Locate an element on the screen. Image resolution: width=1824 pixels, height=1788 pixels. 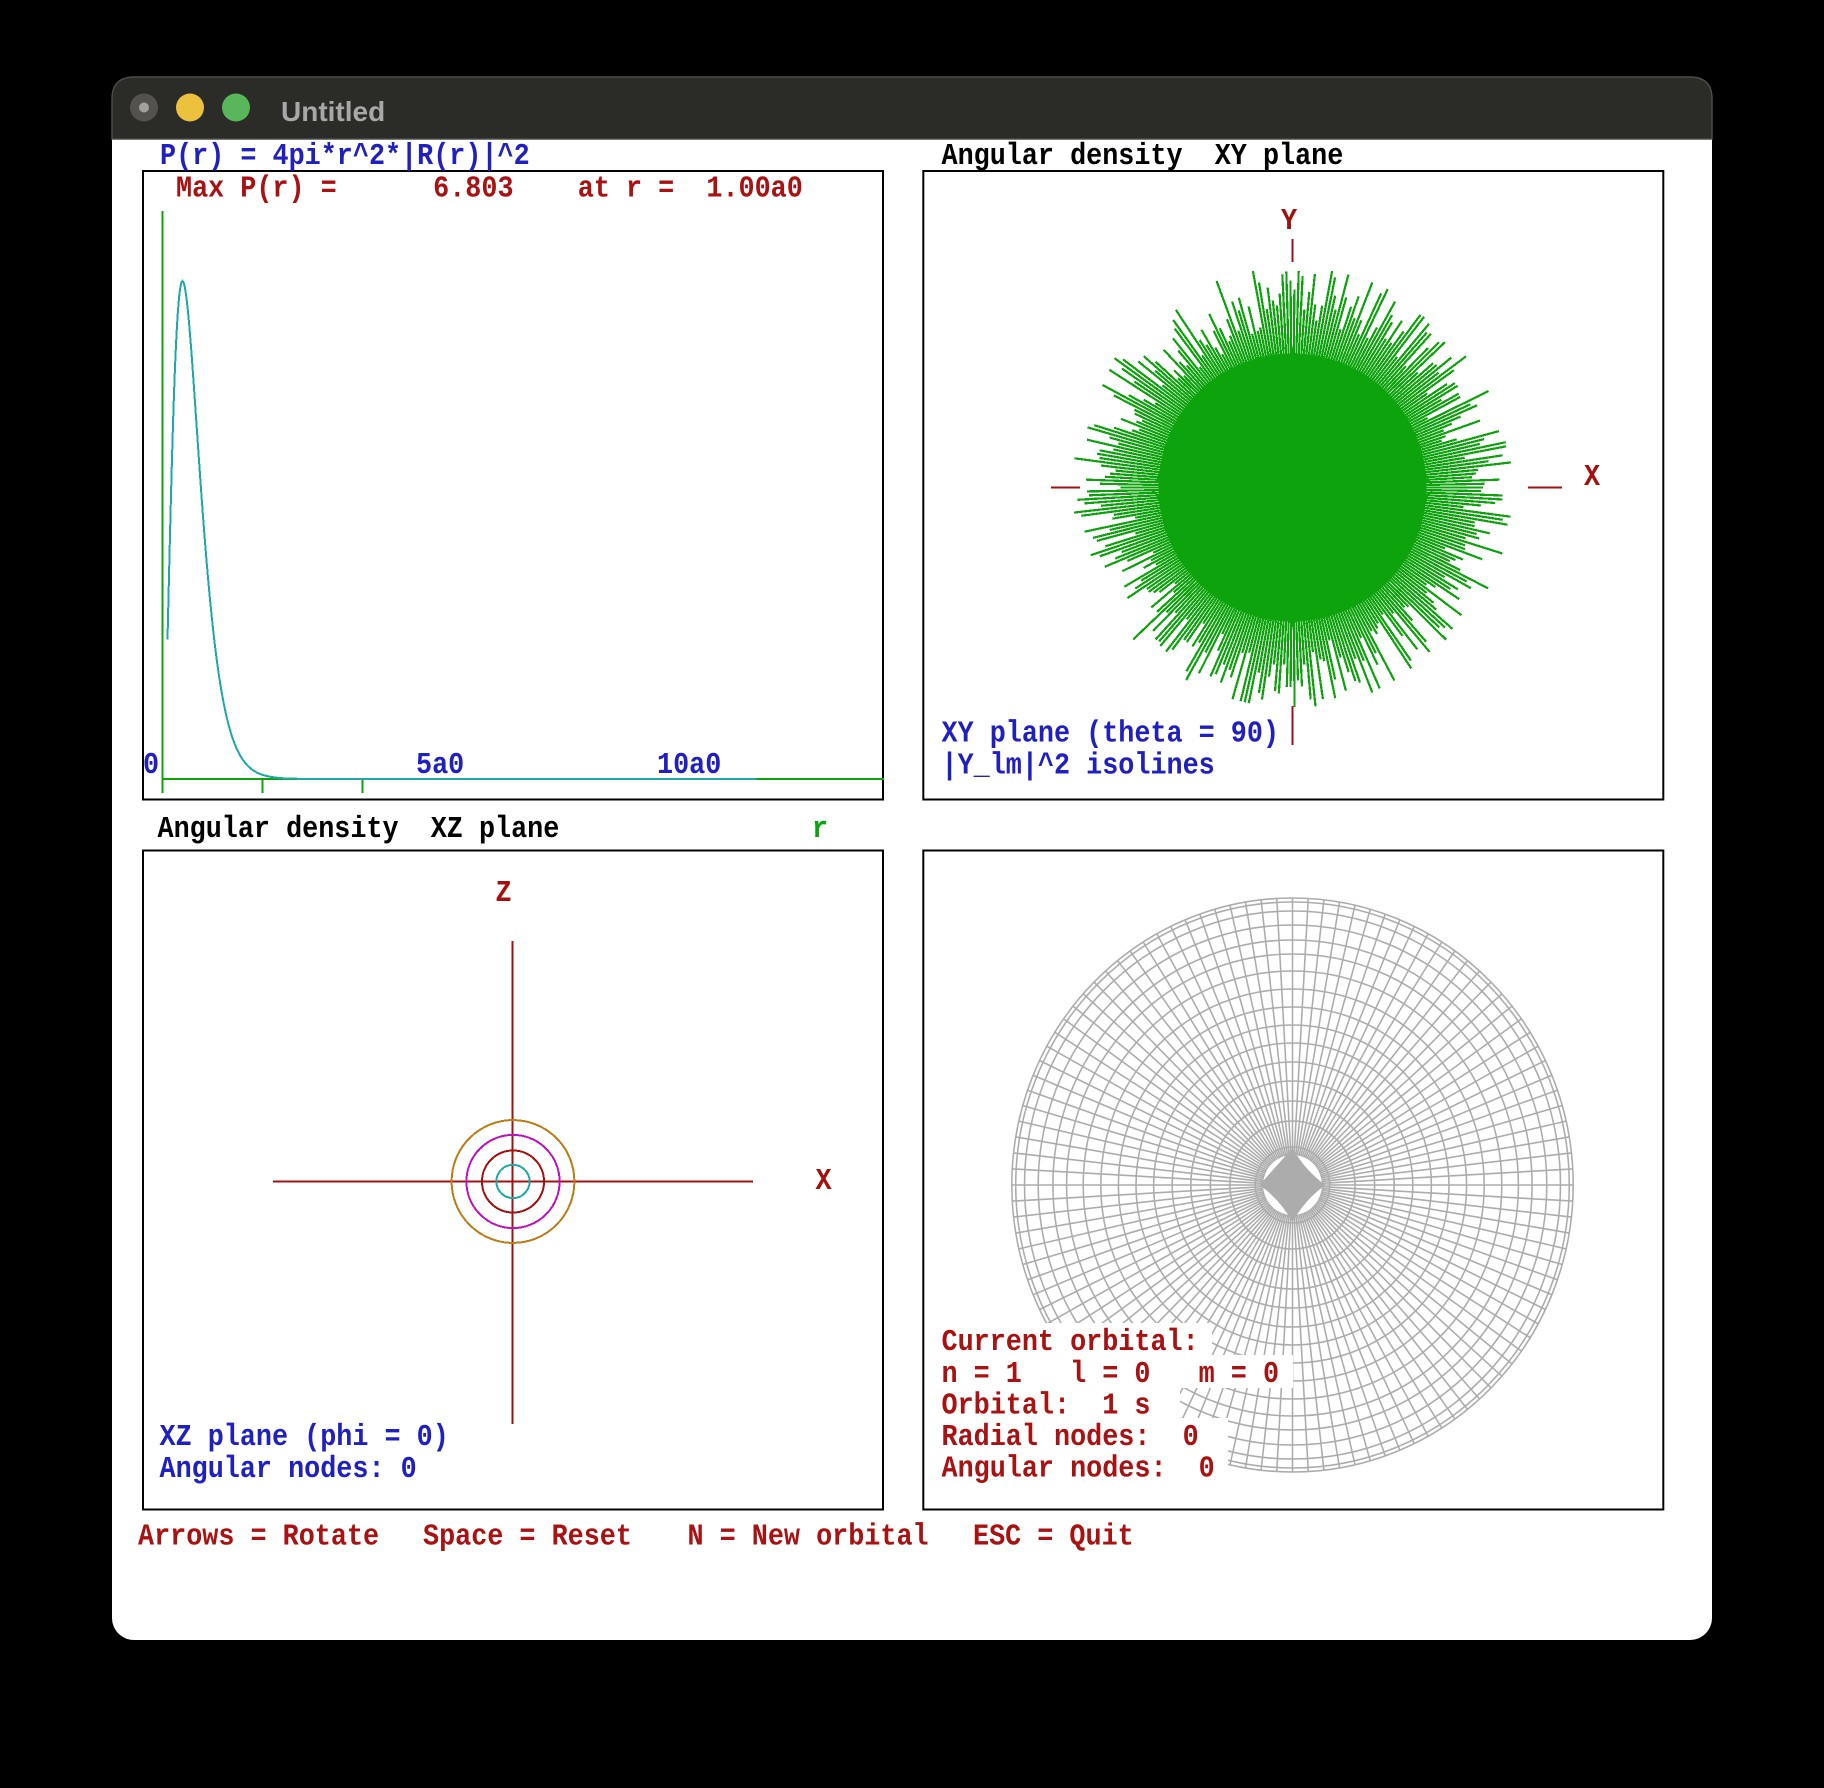
svg-text: P(r) = 4pi*r^2*|R(r)|^2 is located at coordinates (345, 155).